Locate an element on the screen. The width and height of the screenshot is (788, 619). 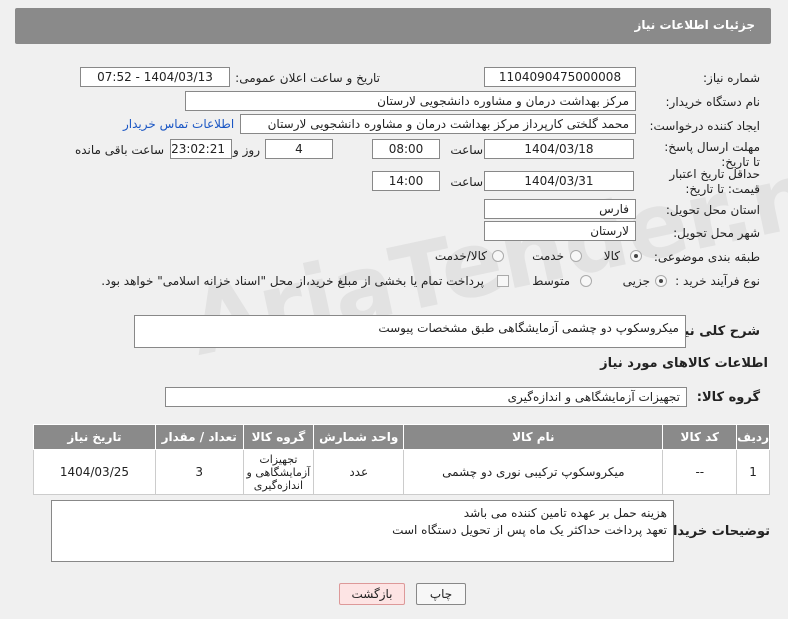
deadline-label: مهلت ارسال پاسخ: تا تاریخ: is located at coordinates (712, 154).